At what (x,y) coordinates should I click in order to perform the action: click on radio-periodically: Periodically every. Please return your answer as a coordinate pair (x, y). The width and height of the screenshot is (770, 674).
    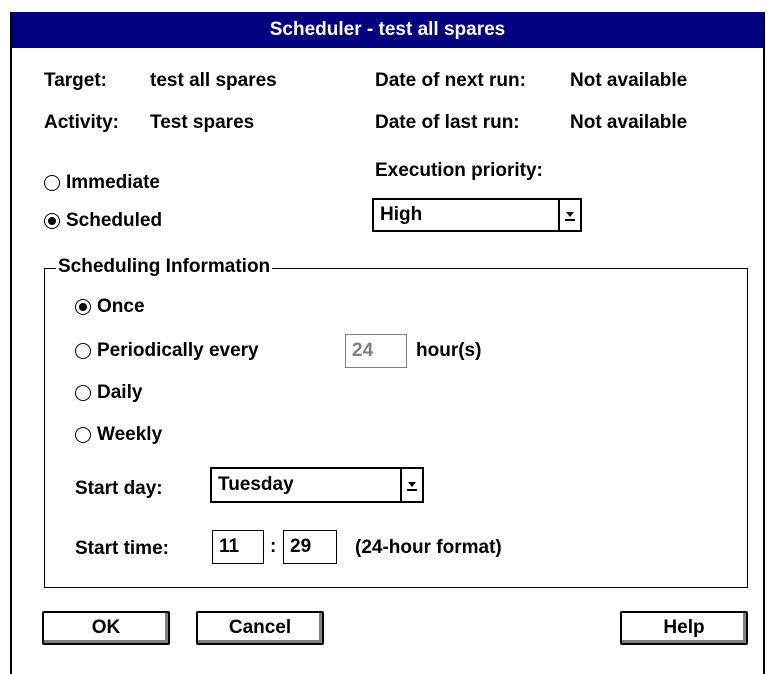
    Looking at the image, I should click on (167, 351).